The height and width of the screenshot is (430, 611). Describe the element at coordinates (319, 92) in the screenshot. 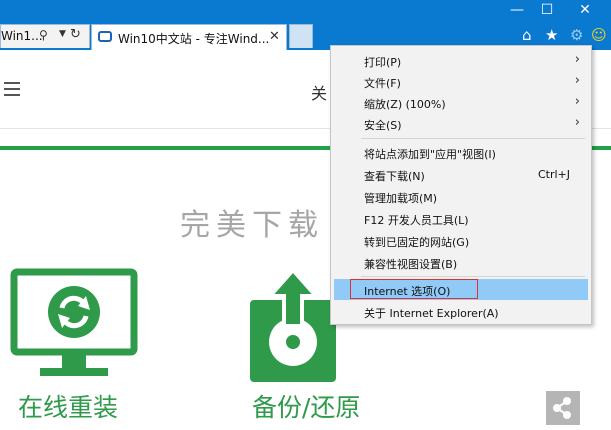

I see `nav-text: 关` at that location.